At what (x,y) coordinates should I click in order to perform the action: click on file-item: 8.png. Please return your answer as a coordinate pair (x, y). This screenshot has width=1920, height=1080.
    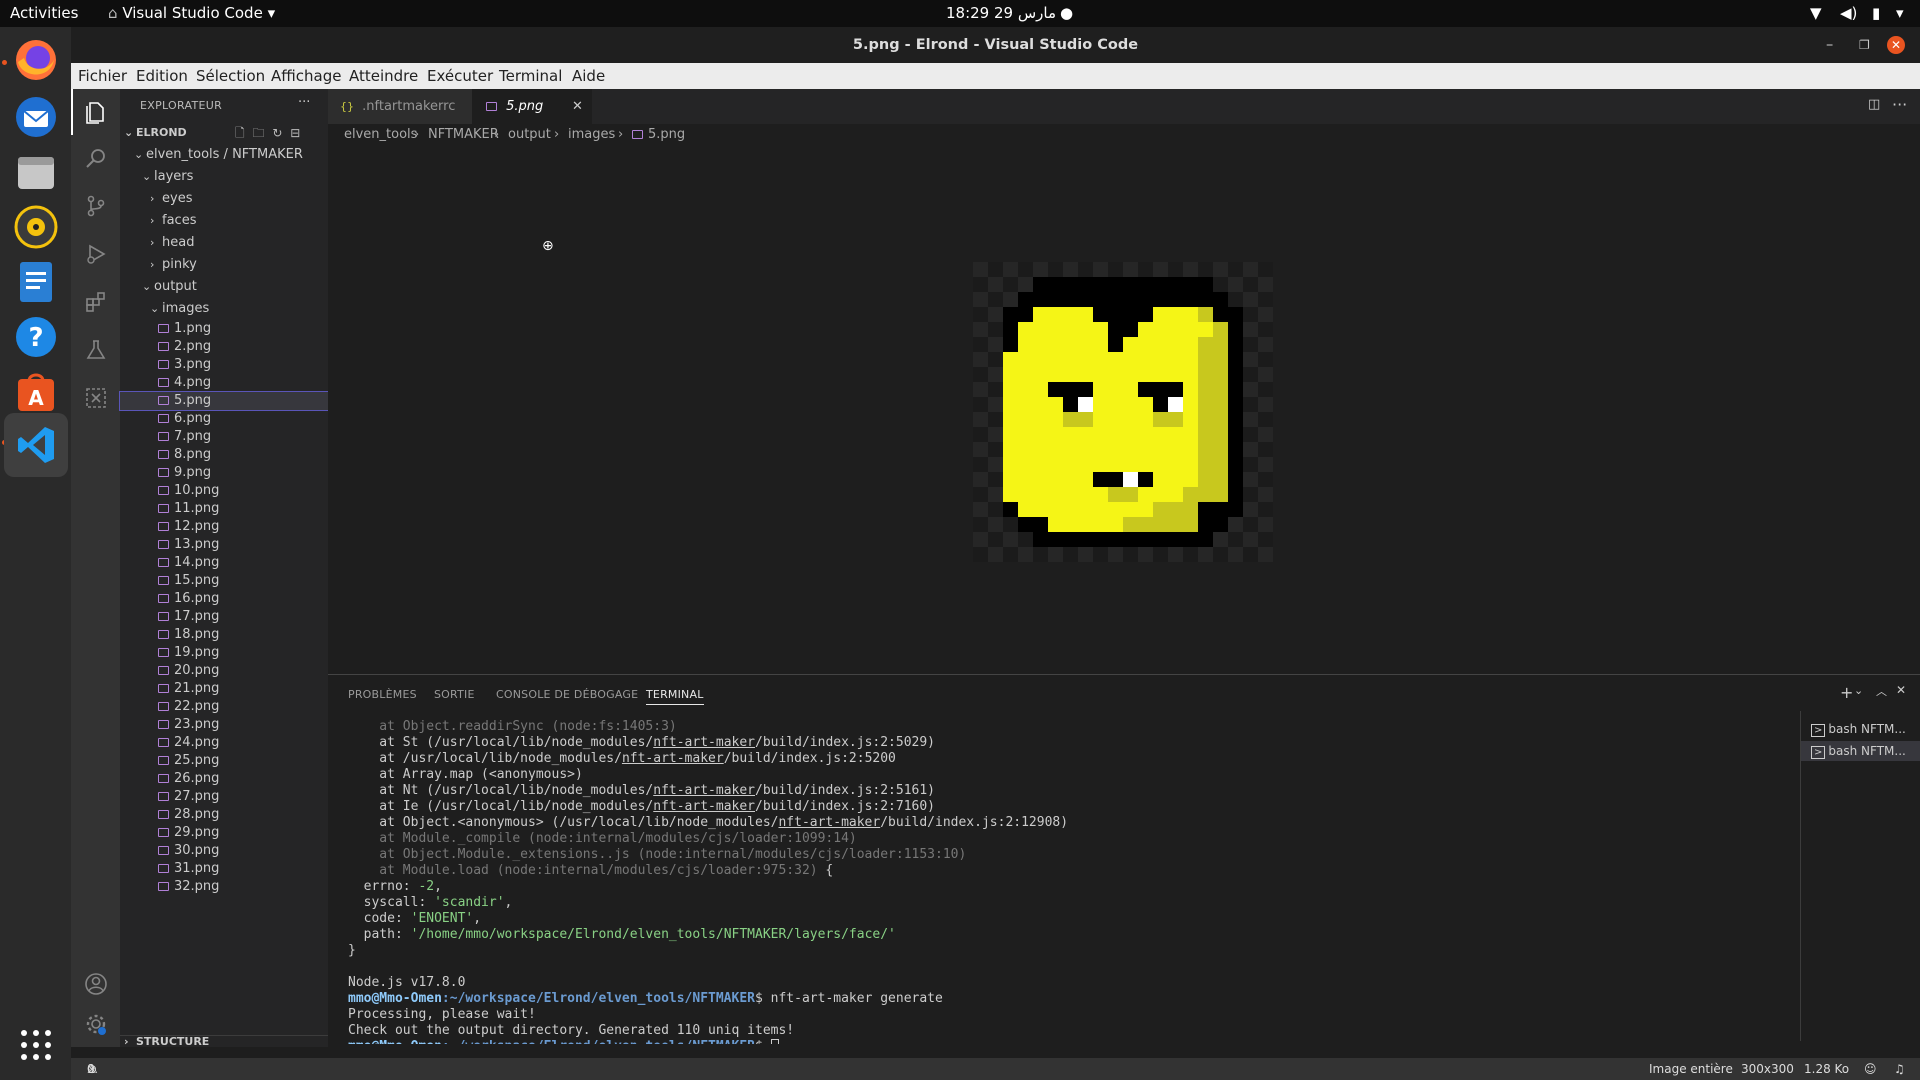
    Looking at the image, I should click on (224, 455).